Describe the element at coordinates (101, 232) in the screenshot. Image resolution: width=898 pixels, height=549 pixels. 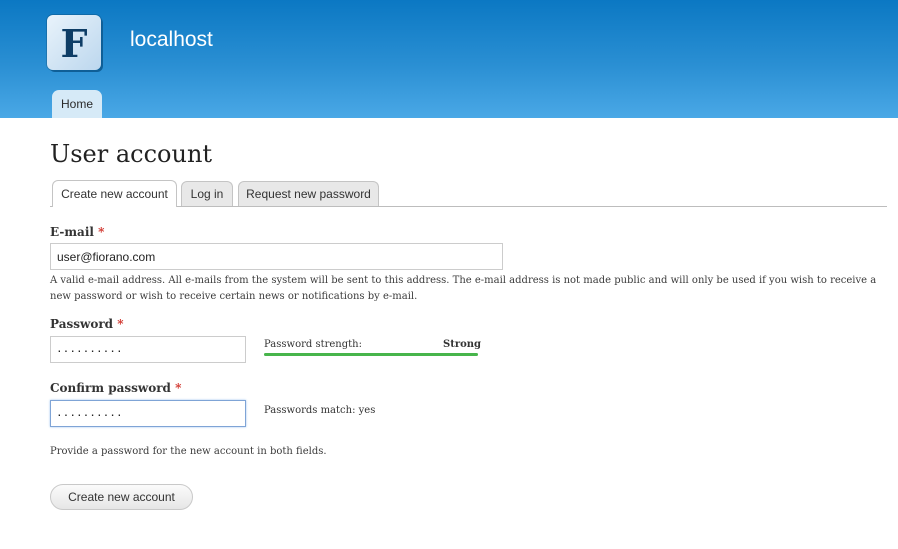
I see `email-required-mark: *` at that location.